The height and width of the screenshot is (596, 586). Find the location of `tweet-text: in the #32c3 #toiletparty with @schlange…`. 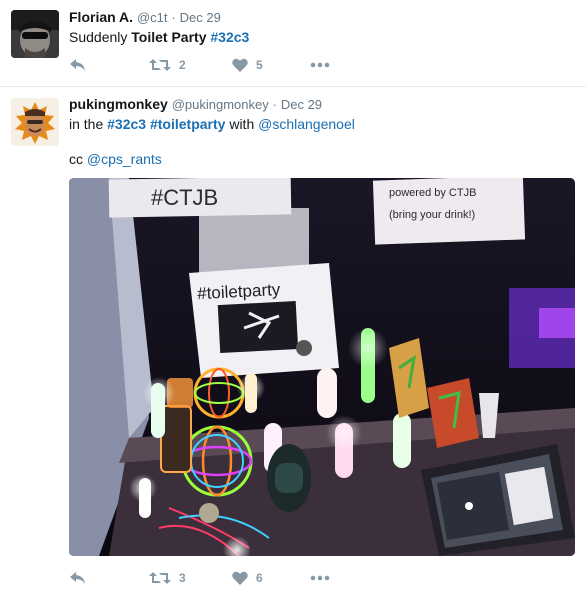

tweet-text: in the #32c3 #toiletparty with @schlange… is located at coordinates (212, 124).